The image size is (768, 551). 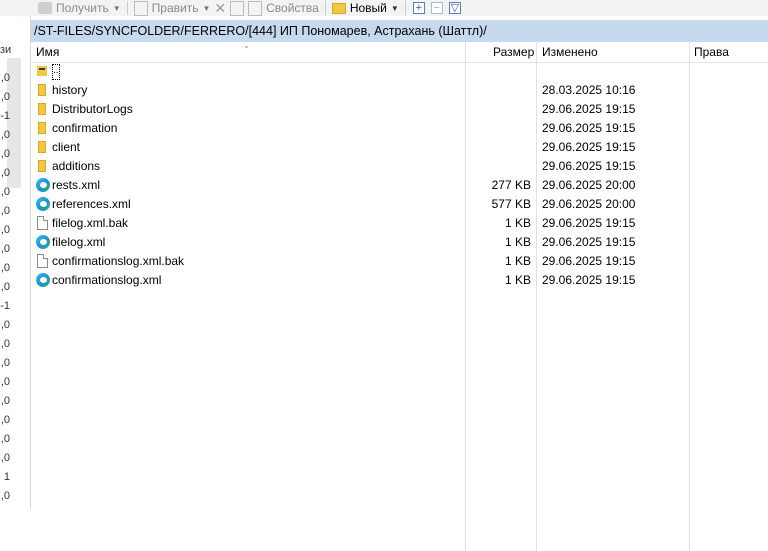 What do you see at coordinates (246, 45) in the screenshot?
I see `sort-arrow-icon: ⌄` at bounding box center [246, 45].